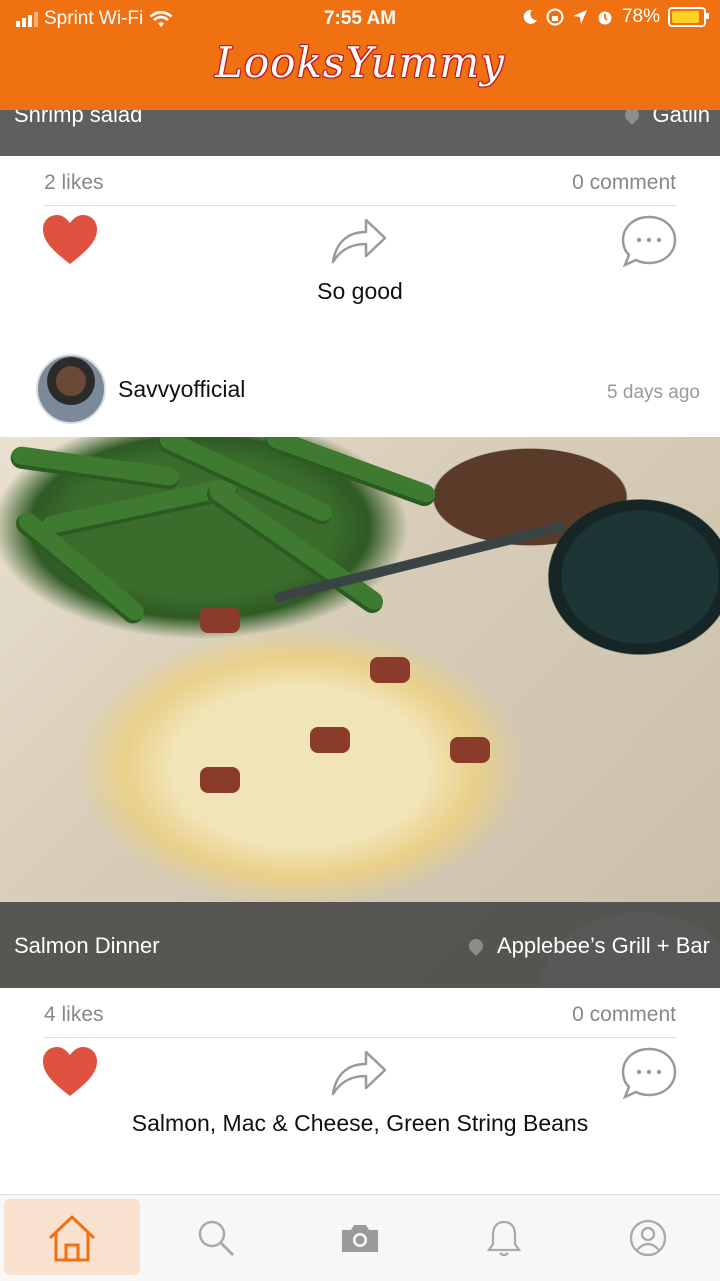 This screenshot has height=1281, width=720. I want to click on post-caption-bar: Salmon Dinner Applebee’s Grill + Bar, so click(360, 945).